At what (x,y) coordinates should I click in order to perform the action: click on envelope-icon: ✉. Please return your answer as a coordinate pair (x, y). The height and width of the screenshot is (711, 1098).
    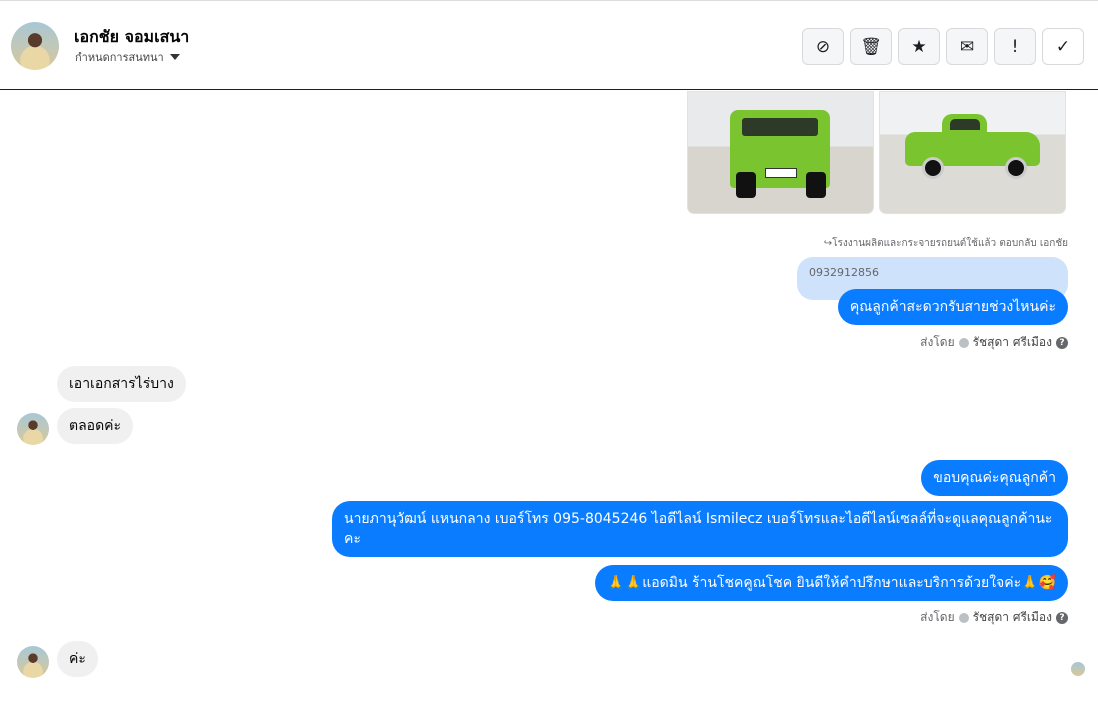
    Looking at the image, I should click on (967, 46).